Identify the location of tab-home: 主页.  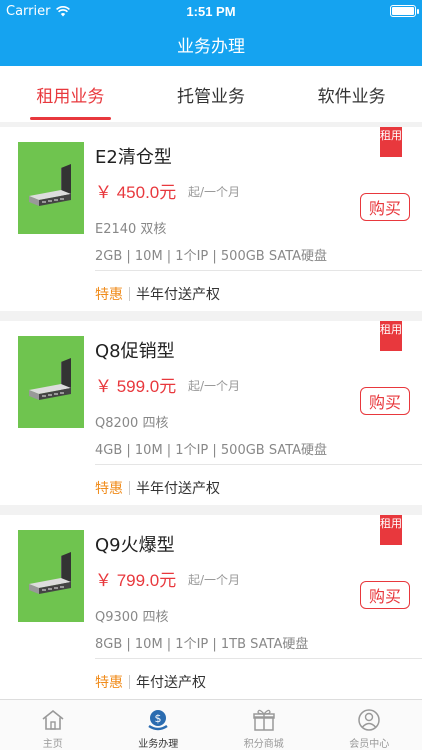
(53, 725).